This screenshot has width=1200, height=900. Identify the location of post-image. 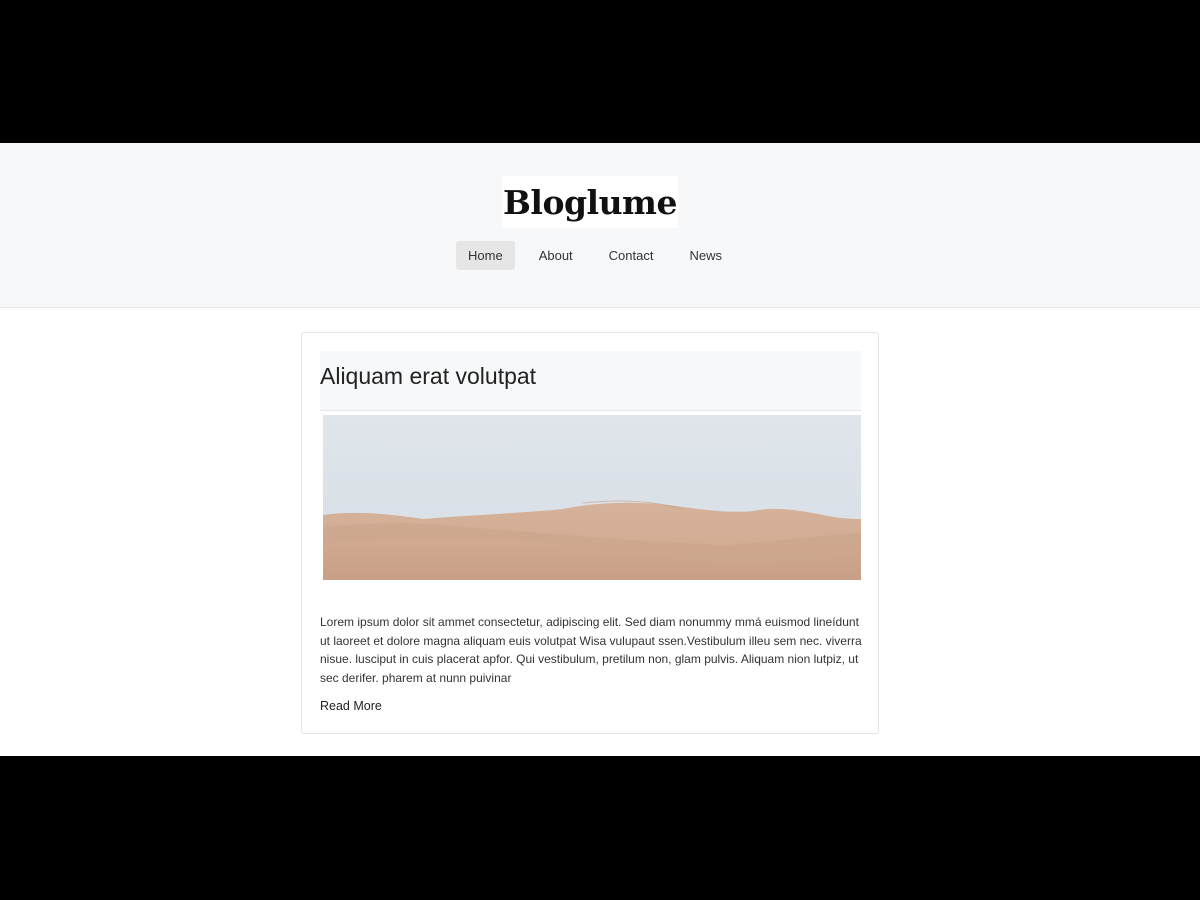
(592, 497).